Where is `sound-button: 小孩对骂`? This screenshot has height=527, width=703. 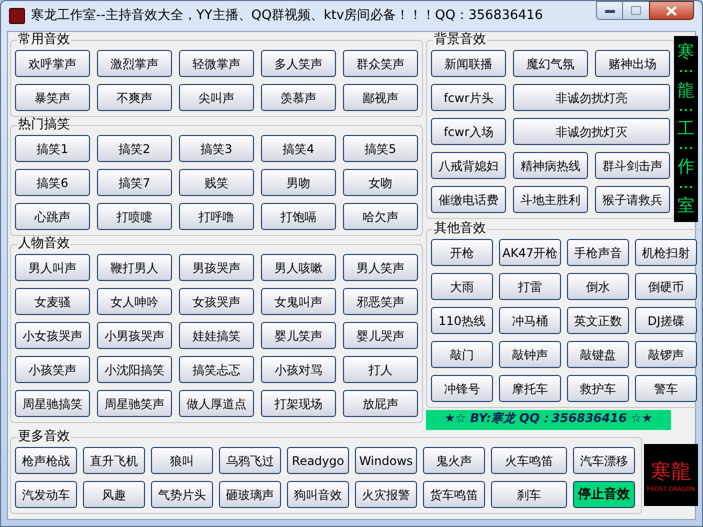
sound-button: 小孩对骂 is located at coordinates (298, 369).